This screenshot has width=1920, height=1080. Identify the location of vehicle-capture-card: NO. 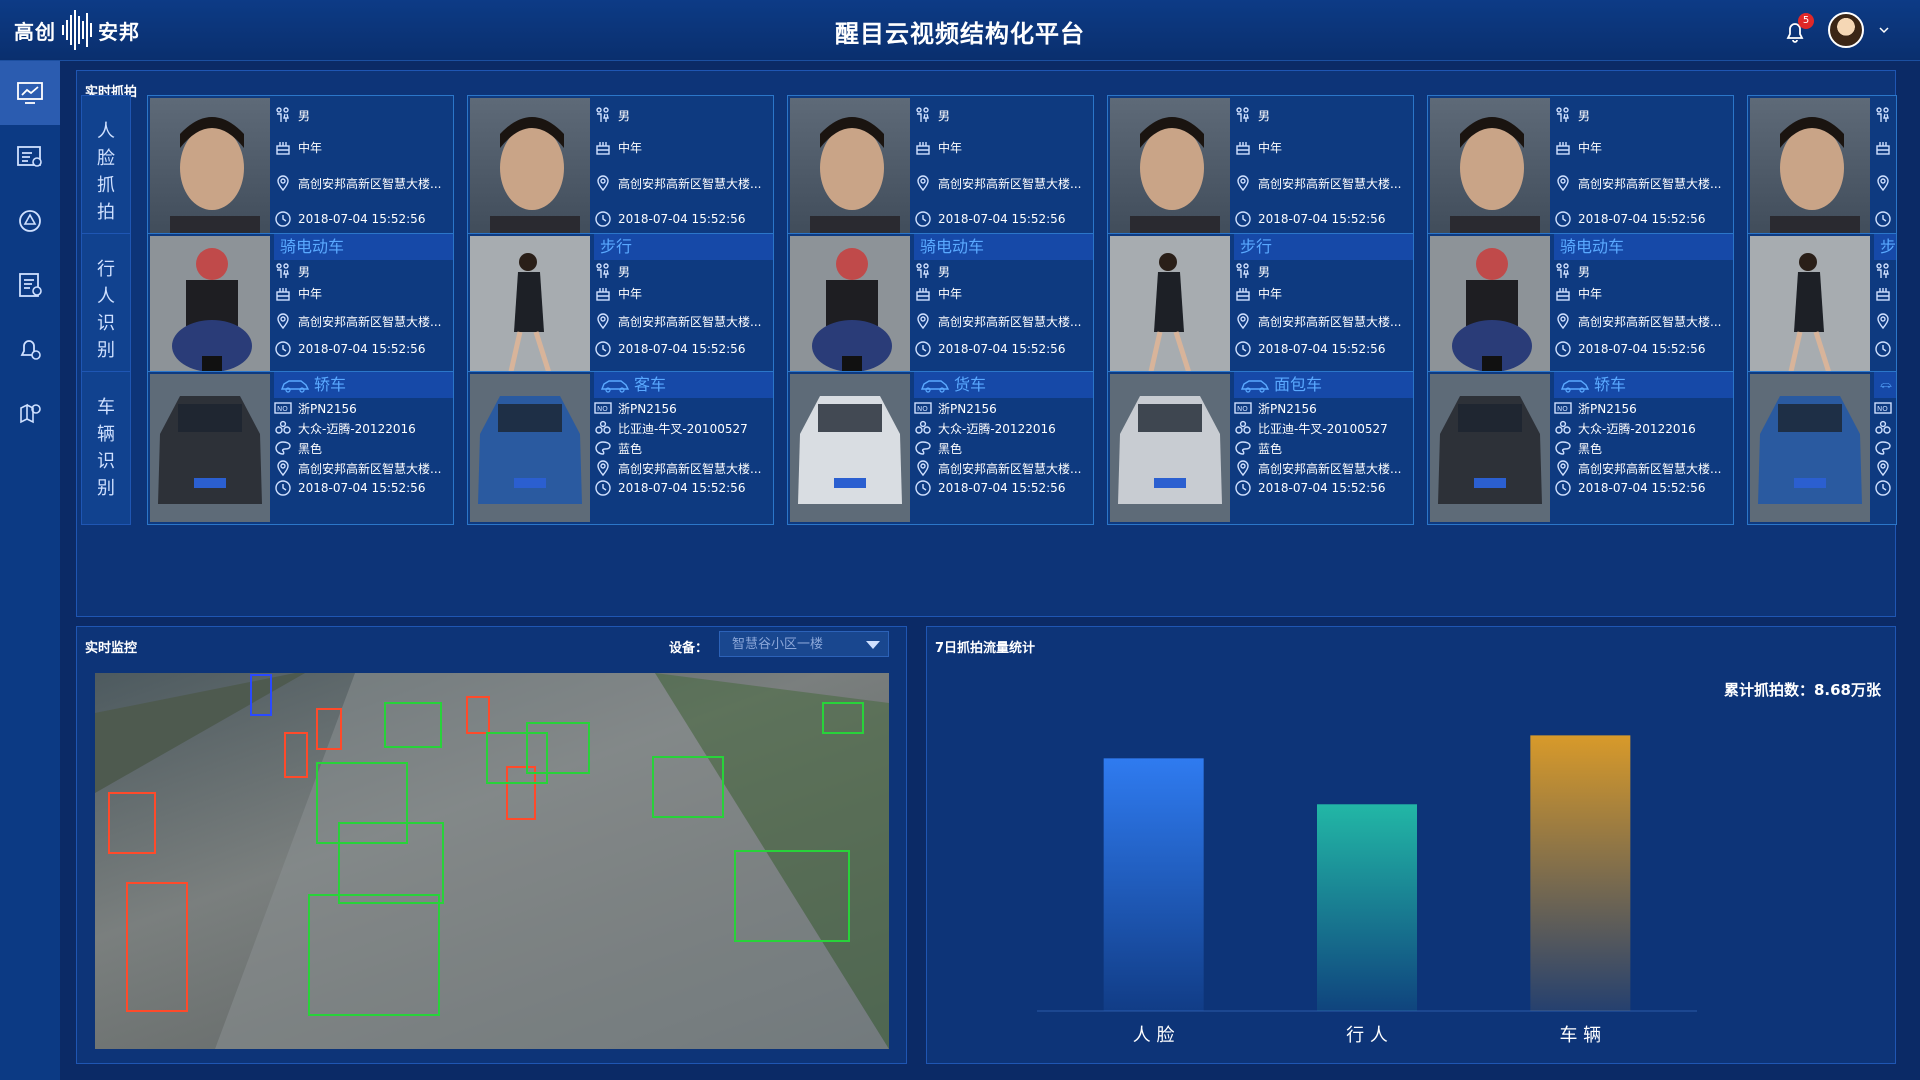
(1822, 448).